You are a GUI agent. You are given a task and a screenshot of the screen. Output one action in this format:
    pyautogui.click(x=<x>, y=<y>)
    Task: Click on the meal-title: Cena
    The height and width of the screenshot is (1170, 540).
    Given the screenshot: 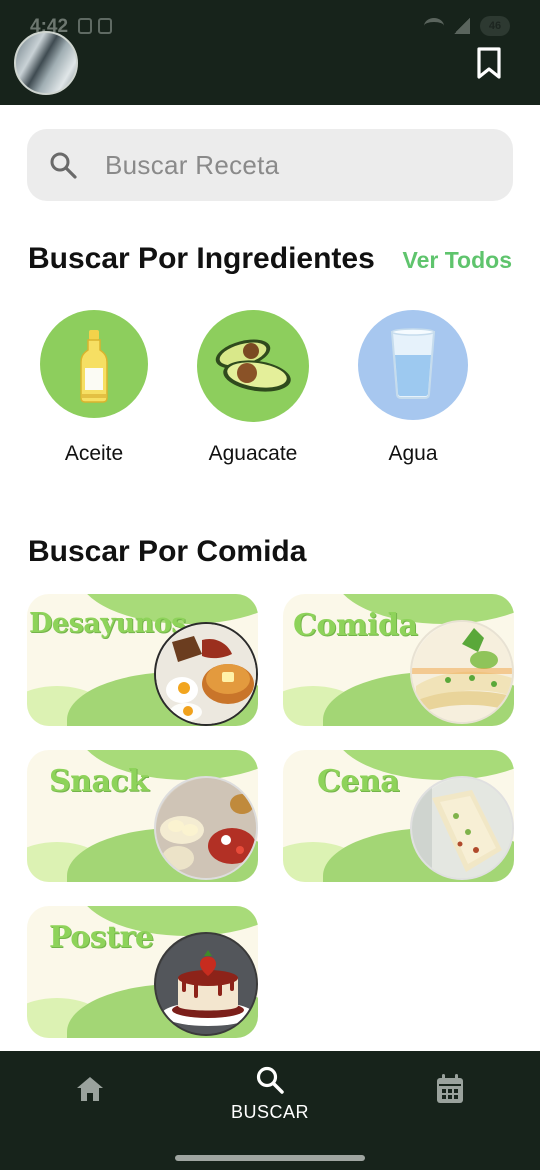 What is the action you would take?
    pyautogui.click(x=358, y=781)
    